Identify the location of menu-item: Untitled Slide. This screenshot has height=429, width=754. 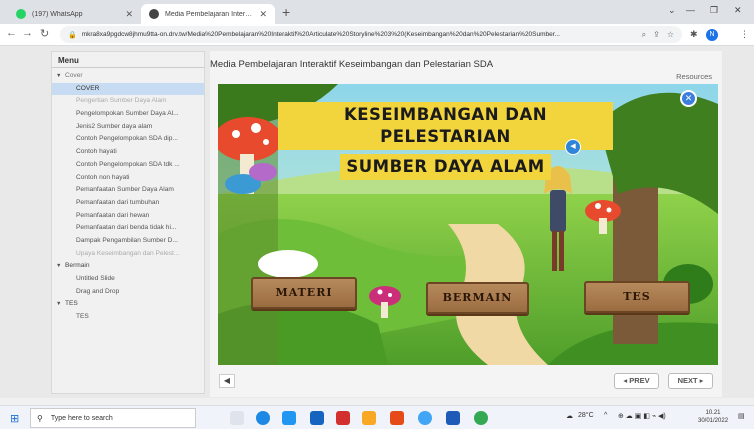
(128, 279).